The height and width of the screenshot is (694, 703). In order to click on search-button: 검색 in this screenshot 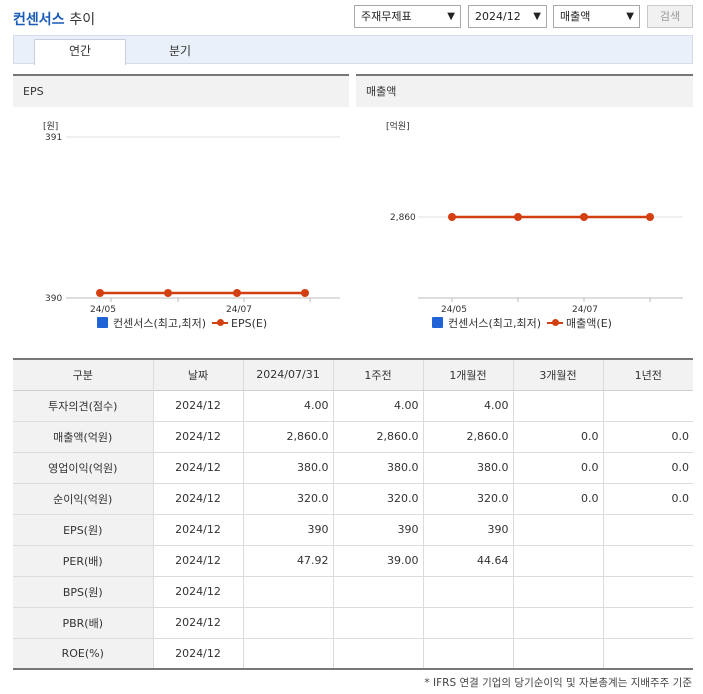, I will do `click(670, 16)`.